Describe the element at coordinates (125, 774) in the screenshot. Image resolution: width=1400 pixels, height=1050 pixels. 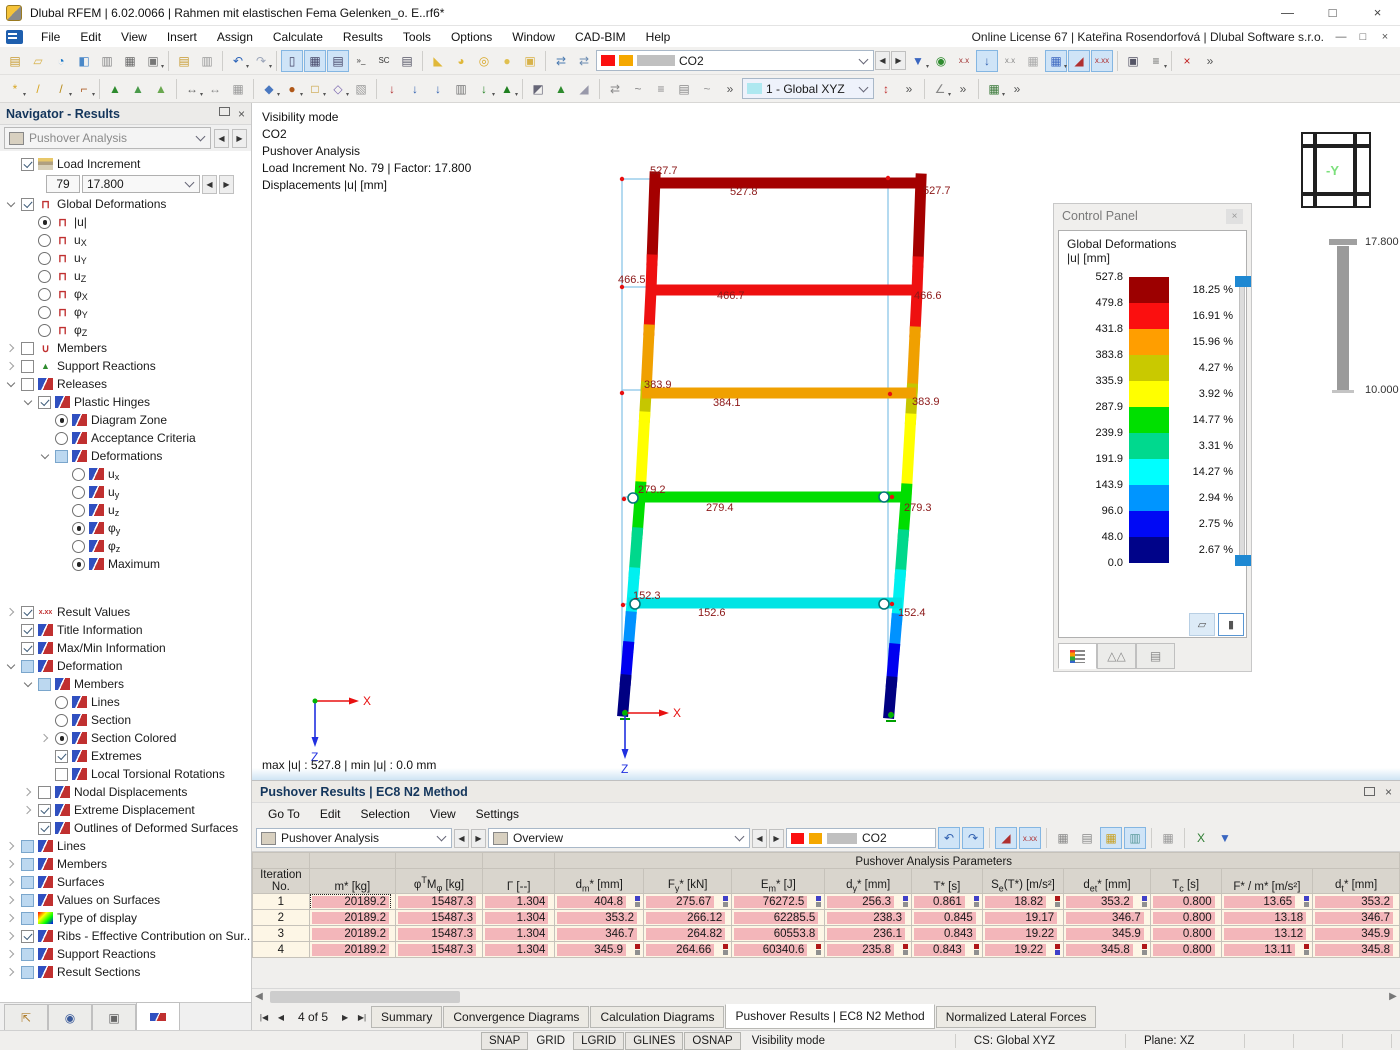
I see `tree-item-local-torsional-rotations: Local Torsional Rotations` at that location.